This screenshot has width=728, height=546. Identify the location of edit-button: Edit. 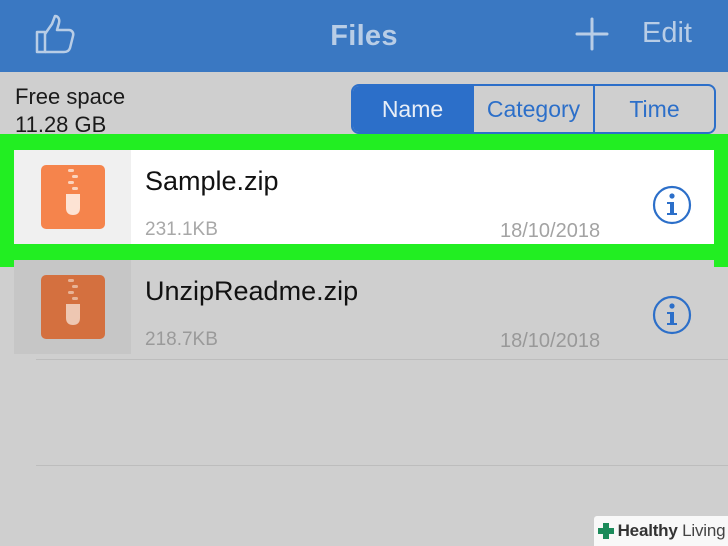
(667, 33).